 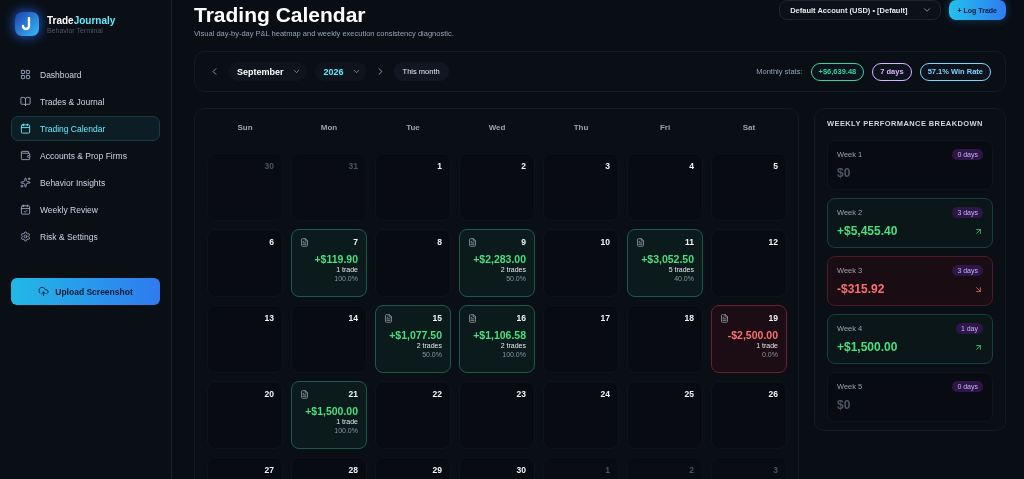 What do you see at coordinates (245, 128) in the screenshot?
I see `weekday-label: Sun` at bounding box center [245, 128].